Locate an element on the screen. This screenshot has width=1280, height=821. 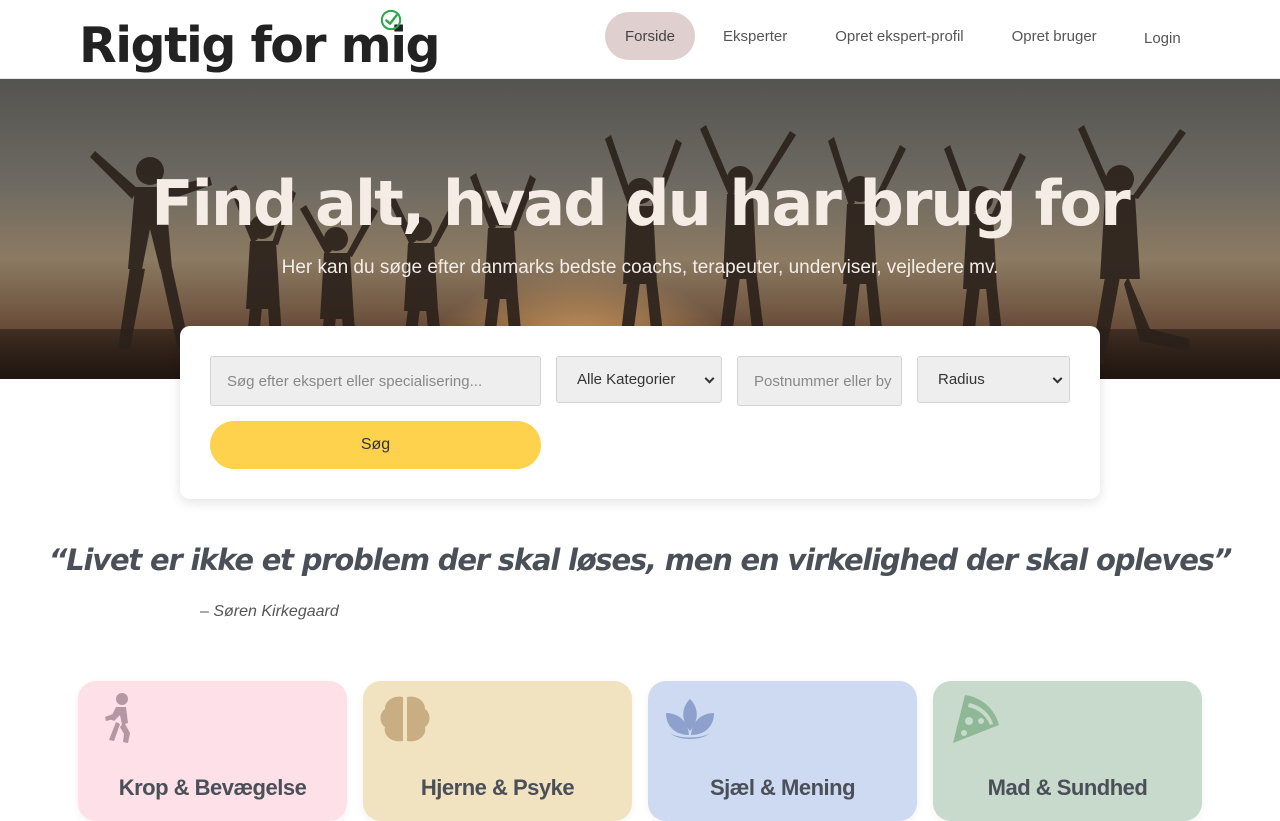
search-button: Søg is located at coordinates (375, 445).